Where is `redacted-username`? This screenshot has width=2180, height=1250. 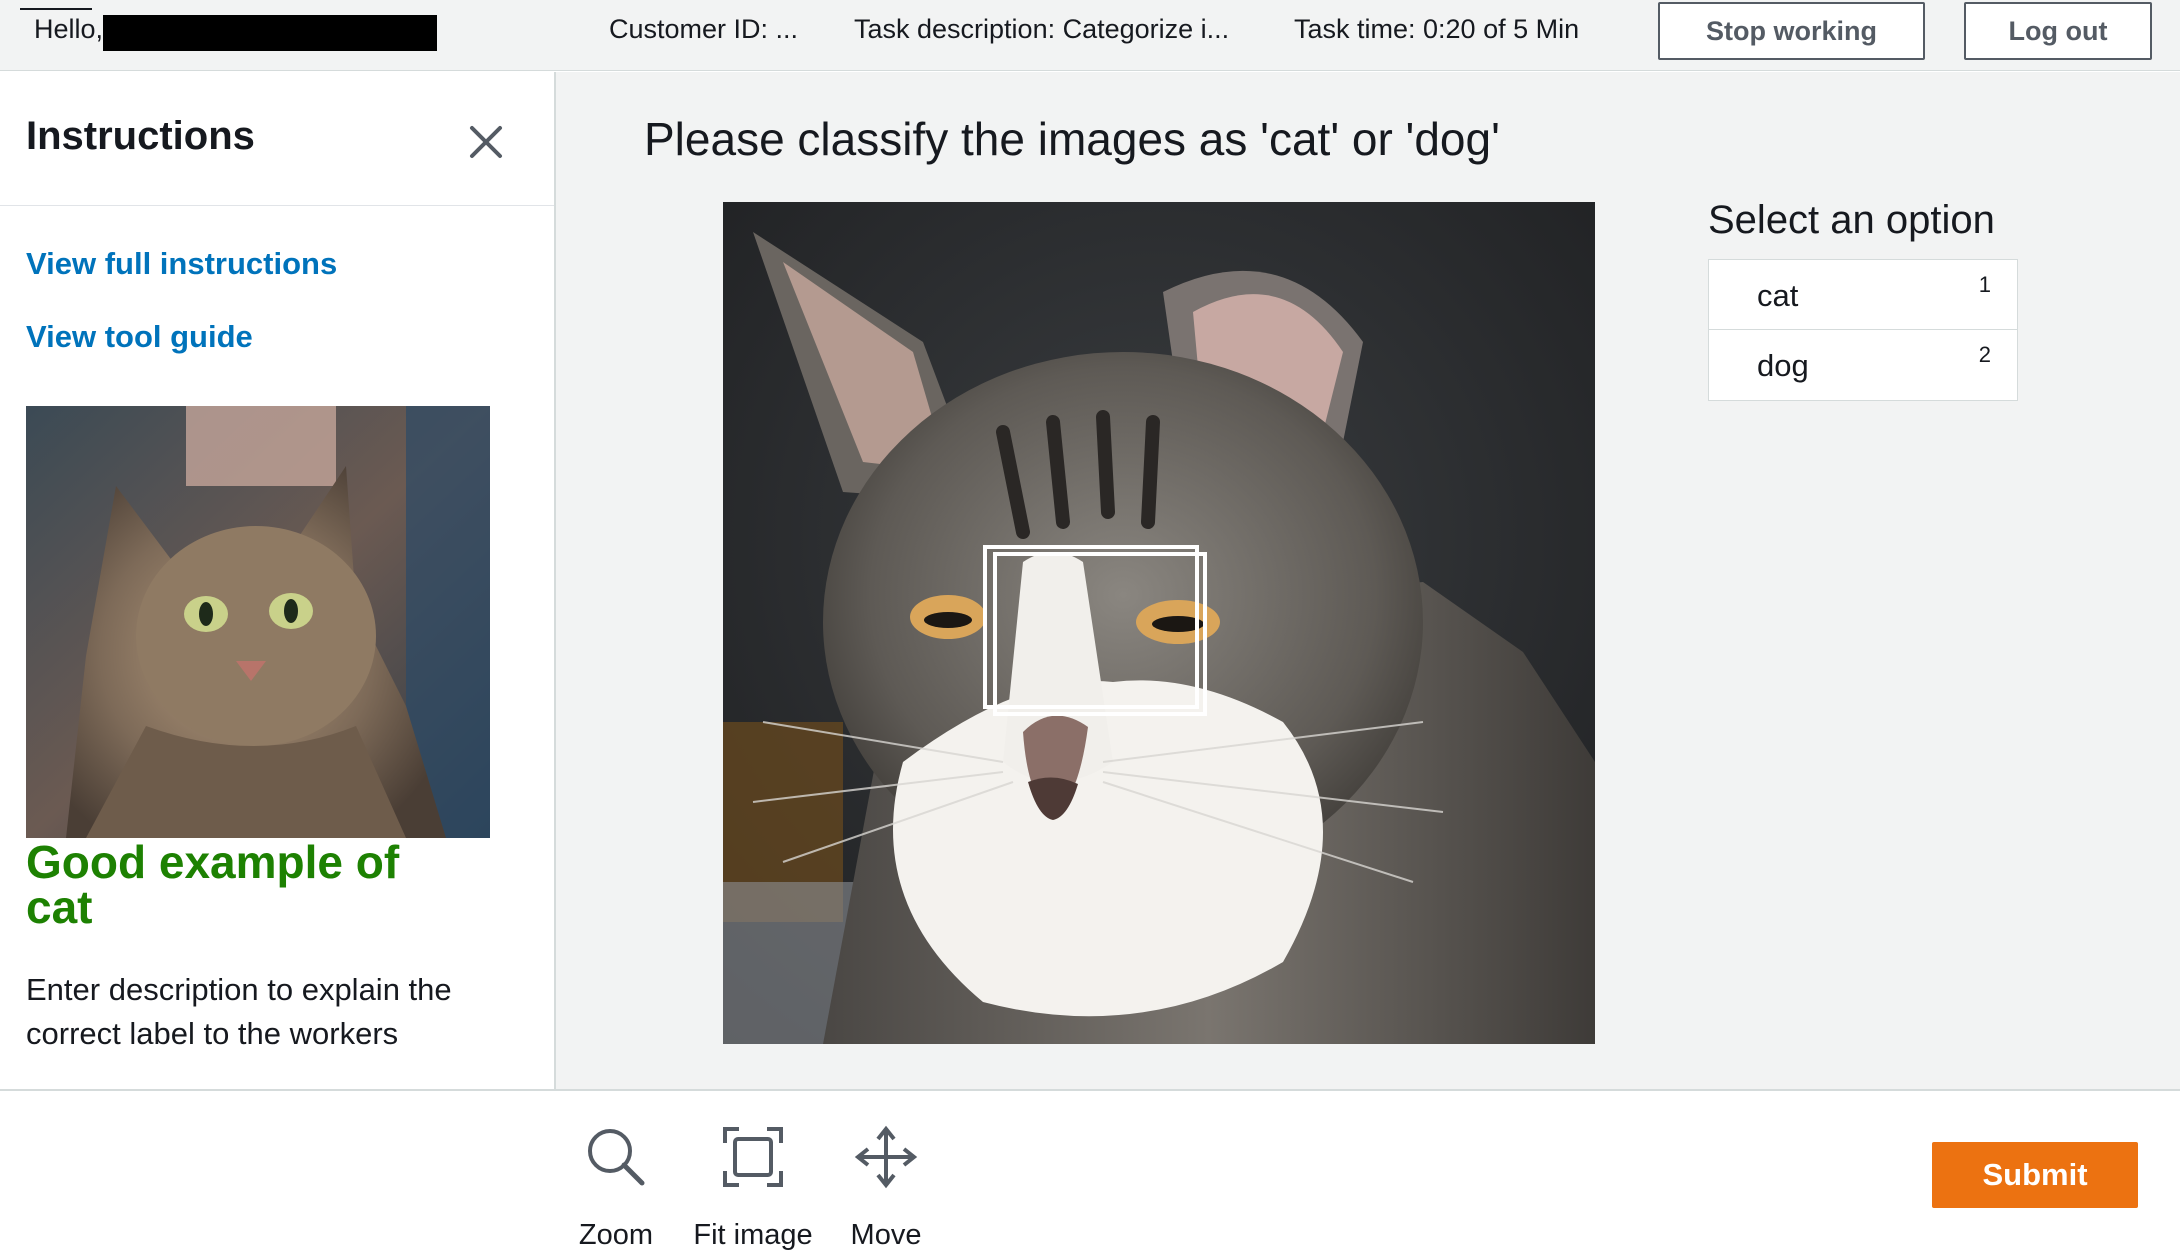 redacted-username is located at coordinates (270, 33).